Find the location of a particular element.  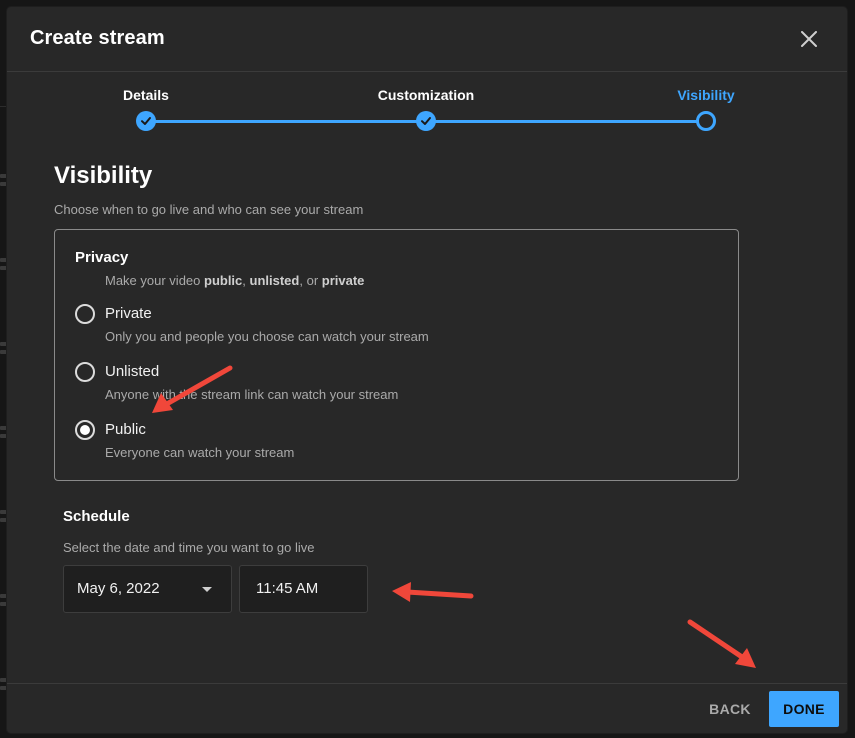

step-visibility-indicator is located at coordinates (706, 121).